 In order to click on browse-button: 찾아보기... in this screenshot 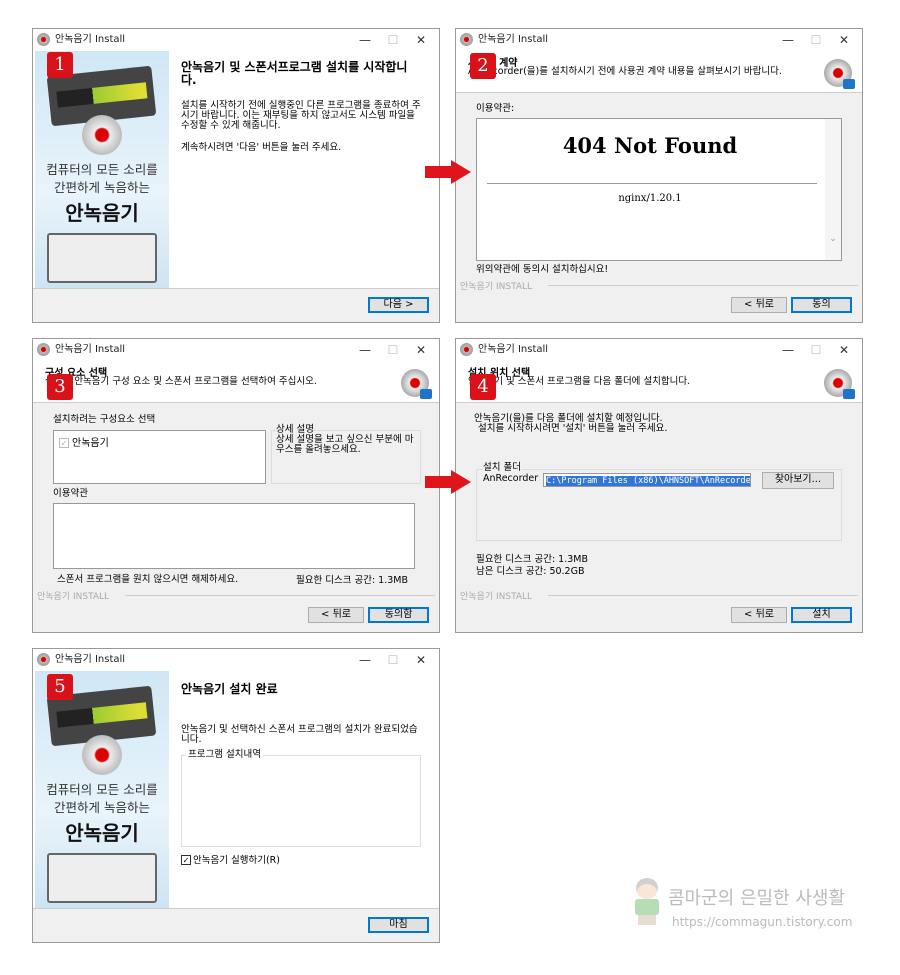, I will do `click(798, 480)`.